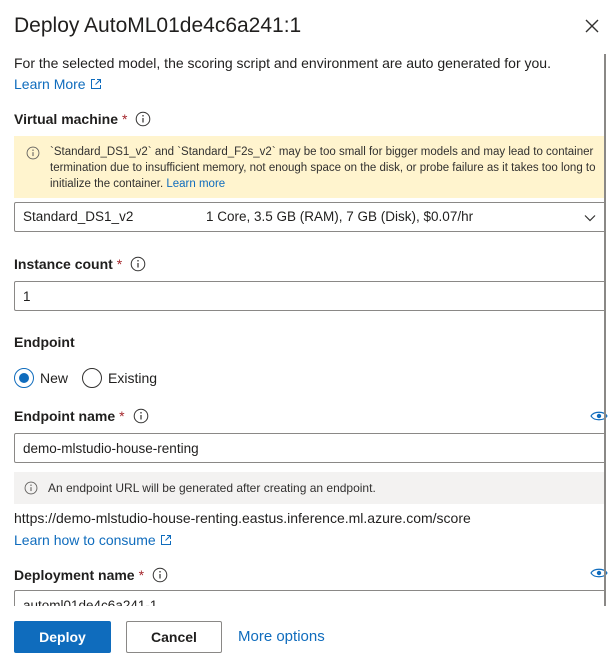 The image size is (616, 668). I want to click on instance-label: Instance count, so click(63, 264).